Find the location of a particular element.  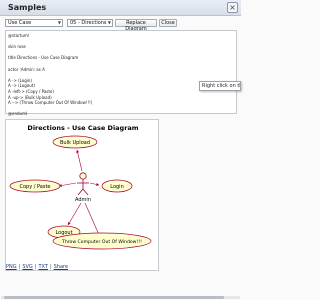

usecase-label: Copy / Paste is located at coordinates (34, 187).